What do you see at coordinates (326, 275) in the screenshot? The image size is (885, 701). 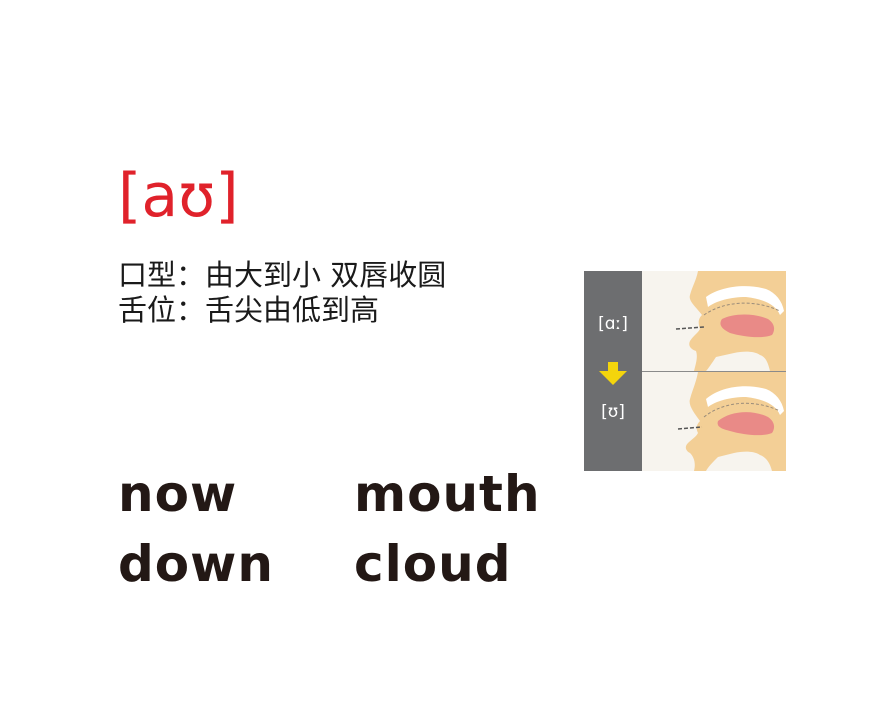 I see `mouth-shape-text: 由大到小 双唇收圆` at bounding box center [326, 275].